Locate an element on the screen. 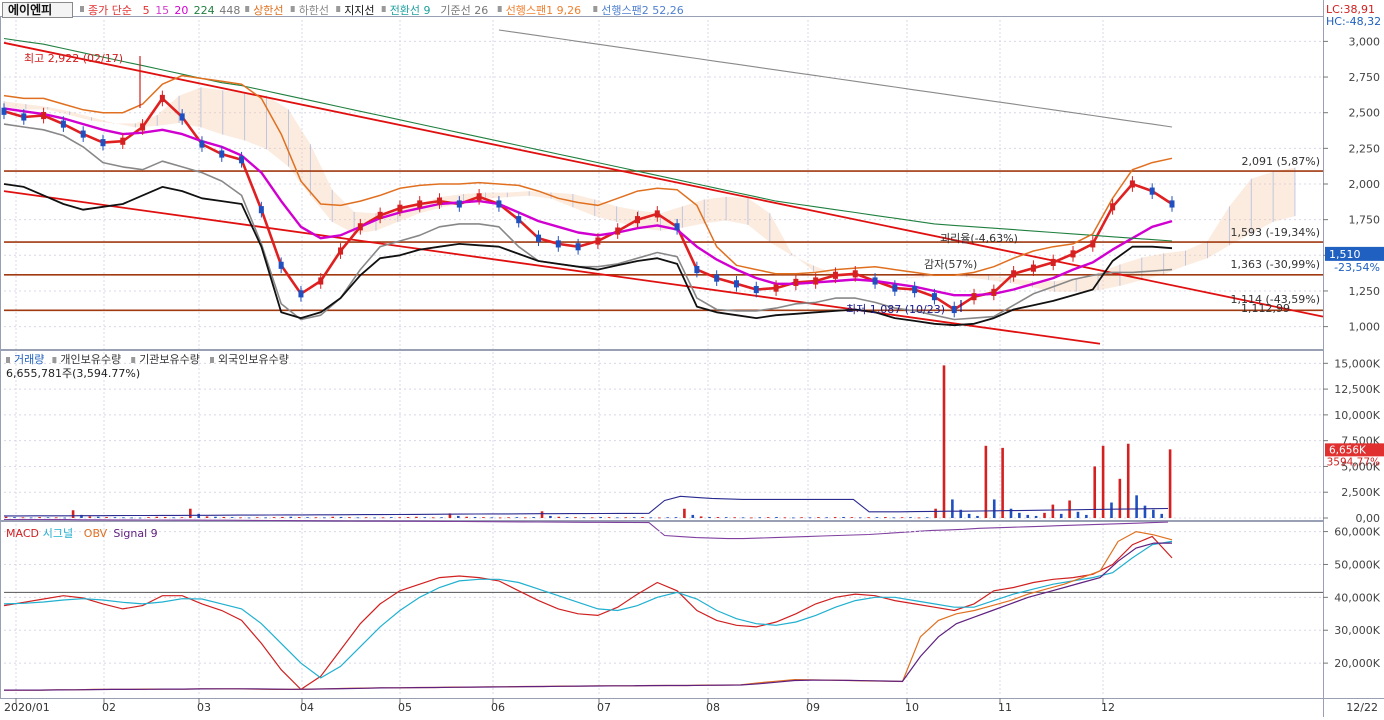 The image size is (1384, 720). price-tick-label: 3,000 is located at coordinates (1365, 41).